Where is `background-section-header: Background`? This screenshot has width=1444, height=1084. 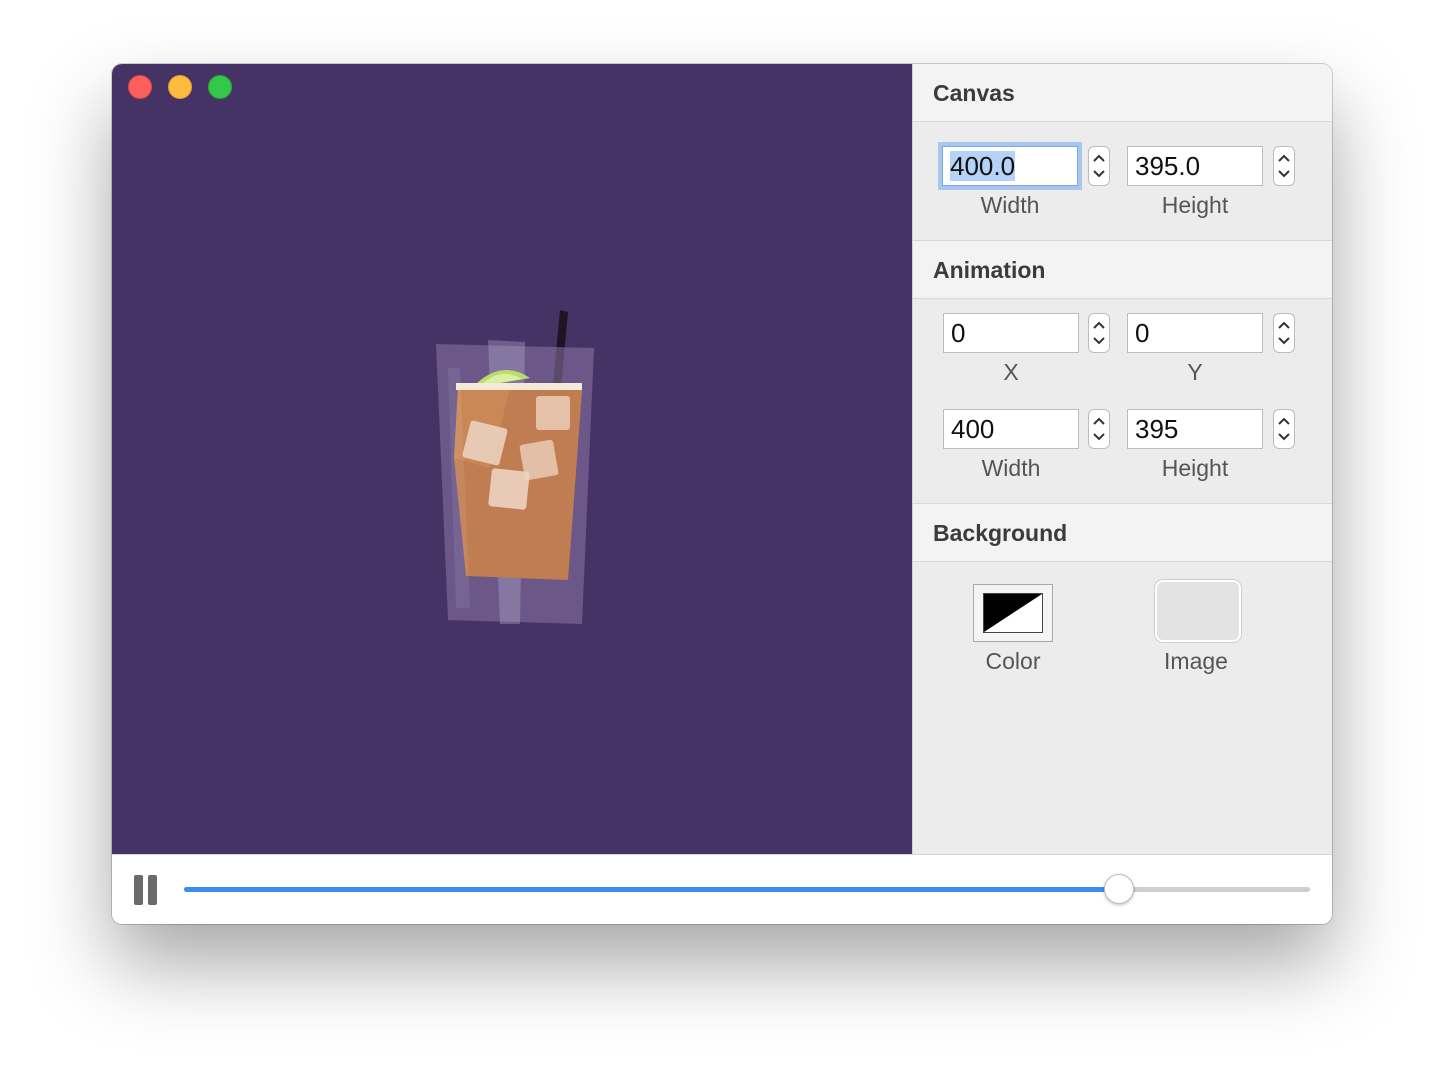
background-section-header: Background is located at coordinates (1122, 533).